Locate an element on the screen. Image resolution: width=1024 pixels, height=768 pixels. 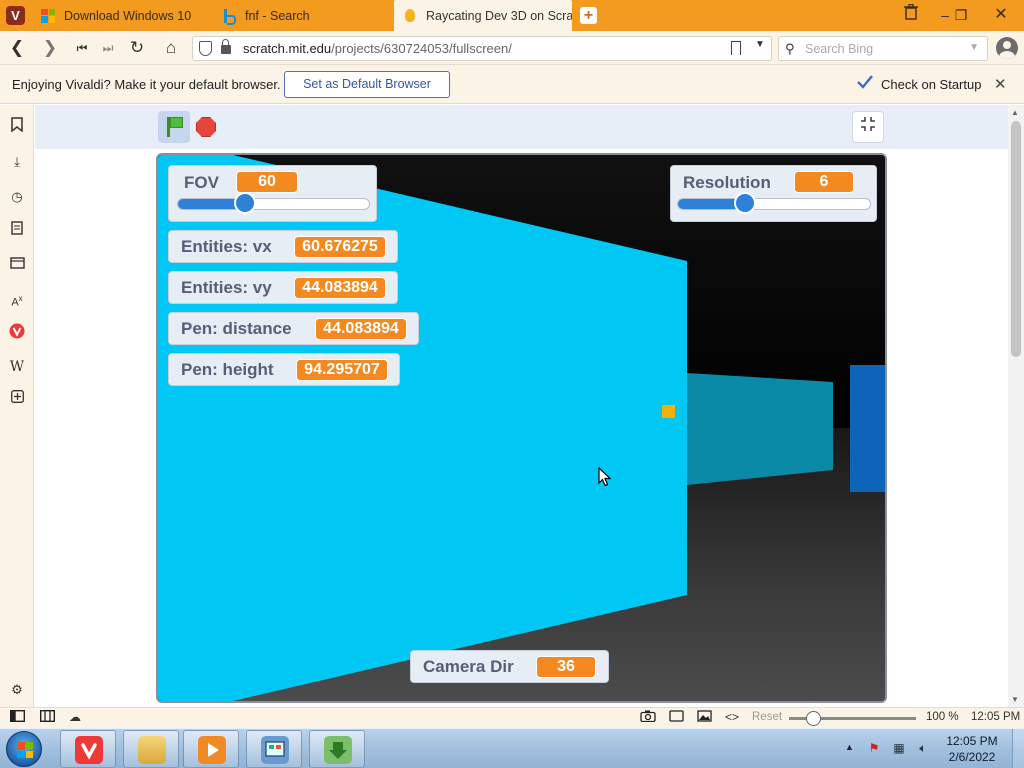
zoom-reset-button: Reset is located at coordinates (767, 717).